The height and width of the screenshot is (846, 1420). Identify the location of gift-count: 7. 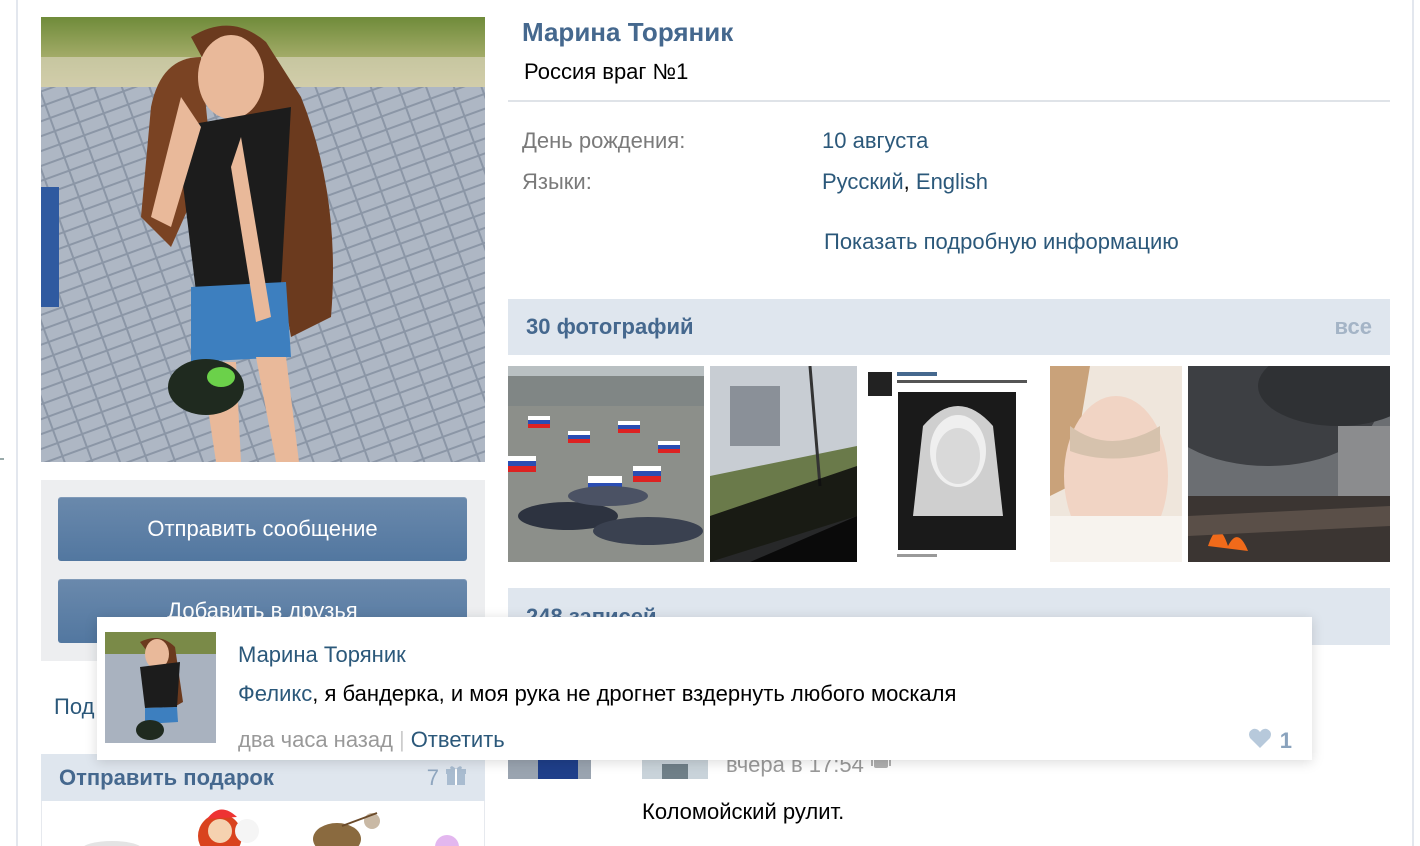
(447, 778).